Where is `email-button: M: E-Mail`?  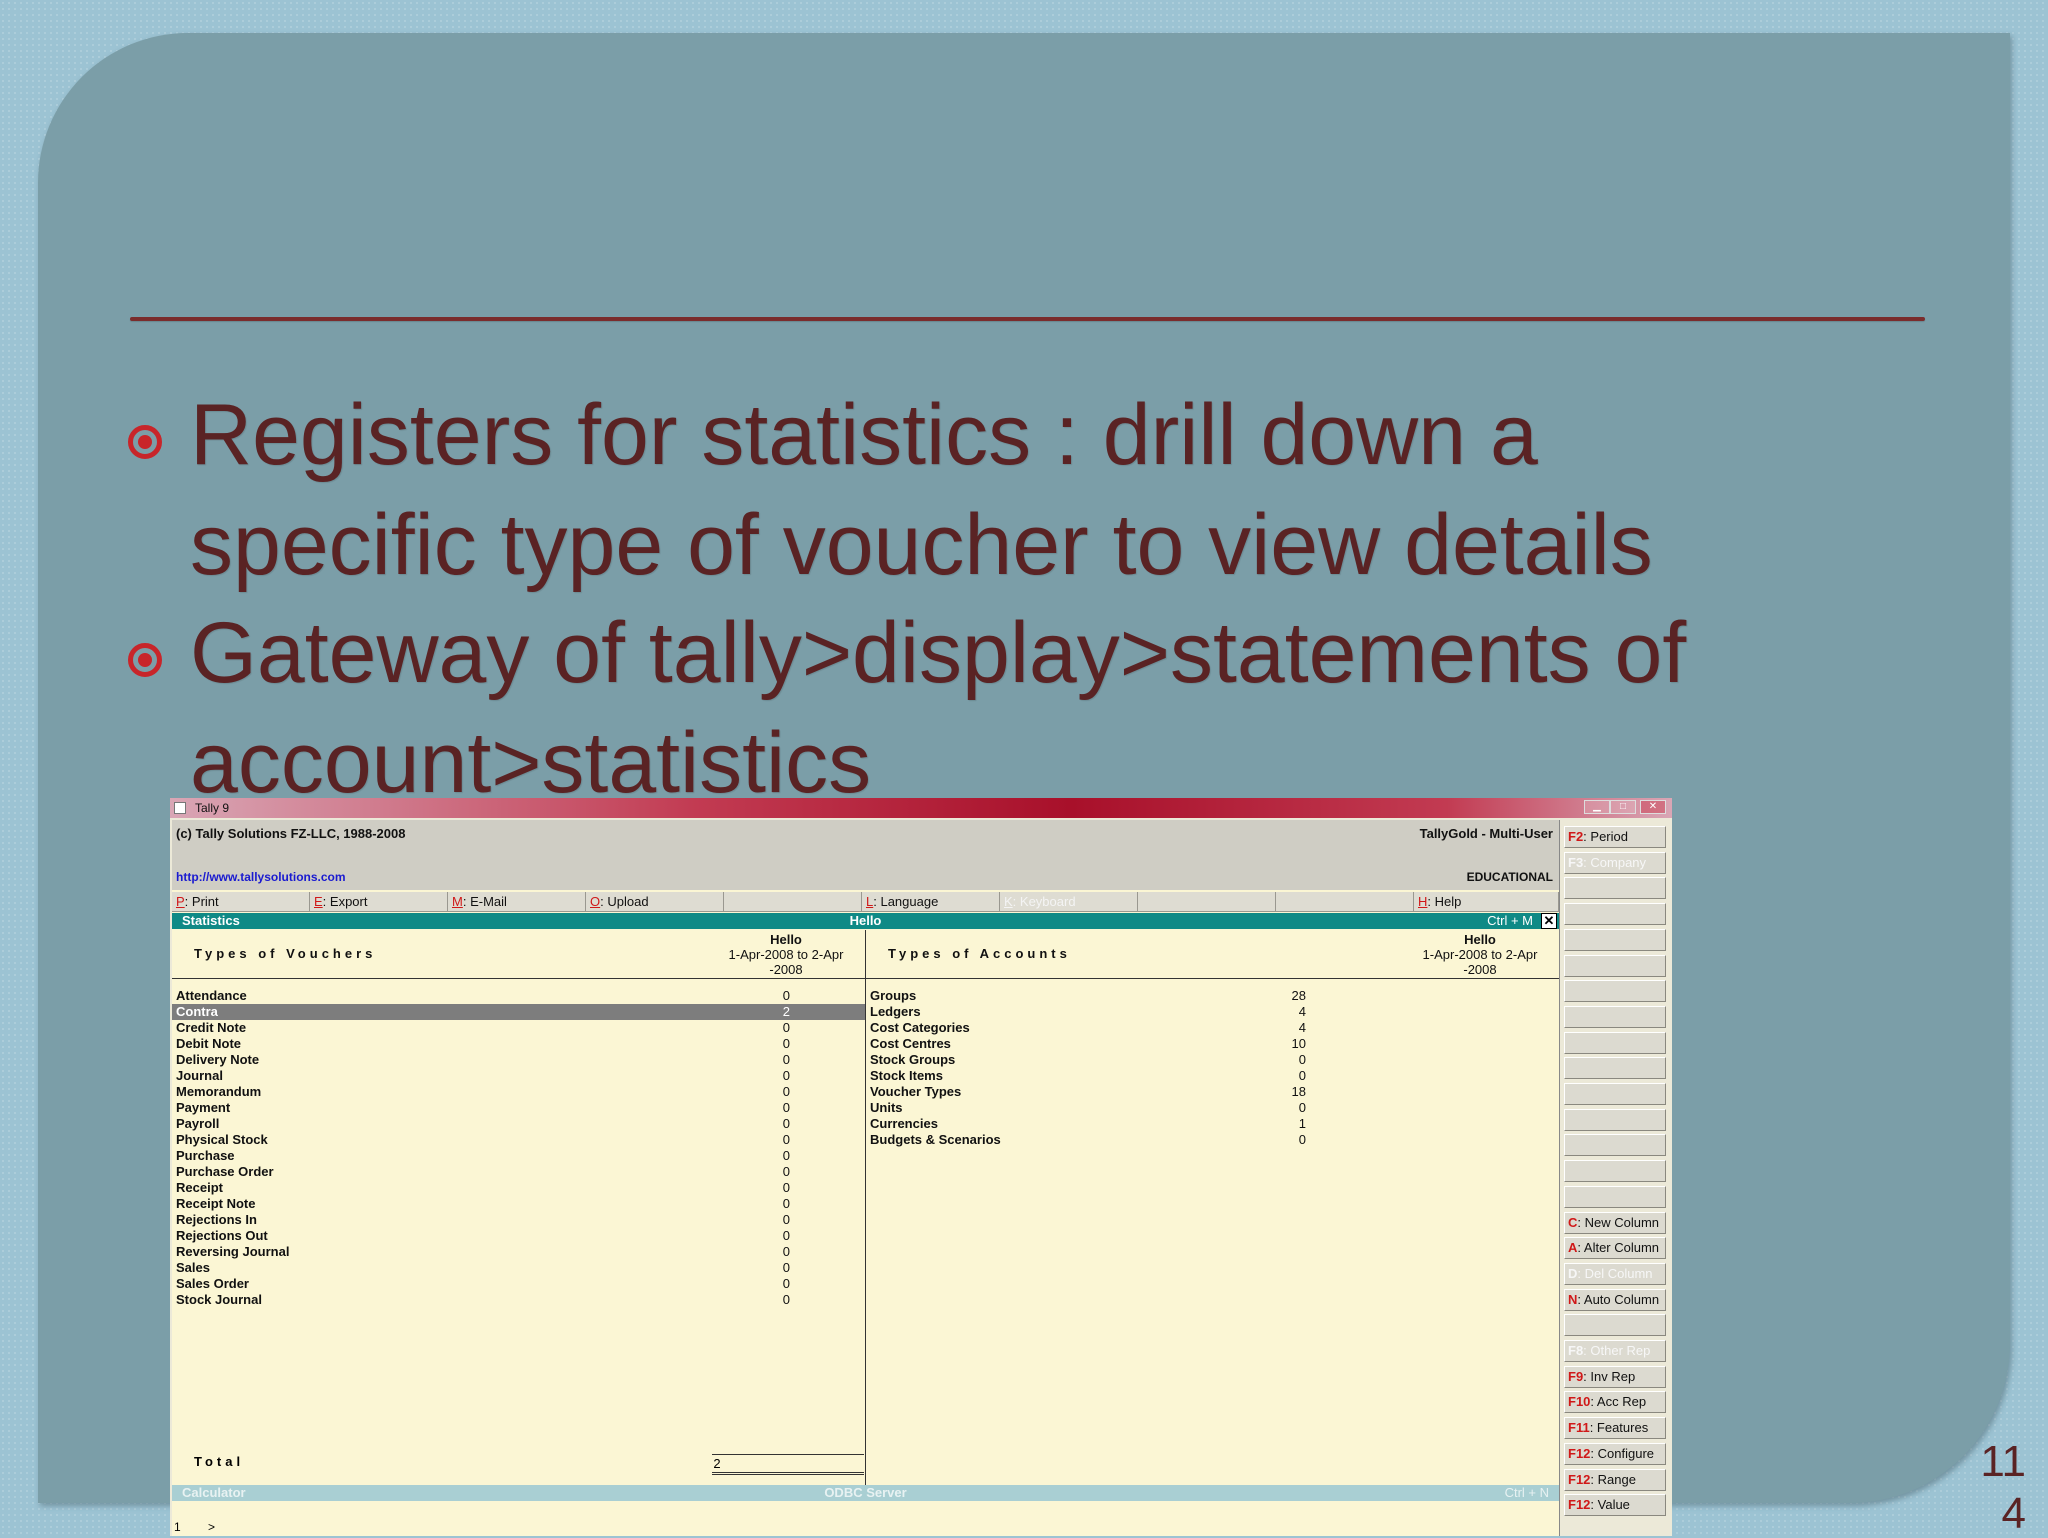 email-button: M: E-Mail is located at coordinates (517, 902).